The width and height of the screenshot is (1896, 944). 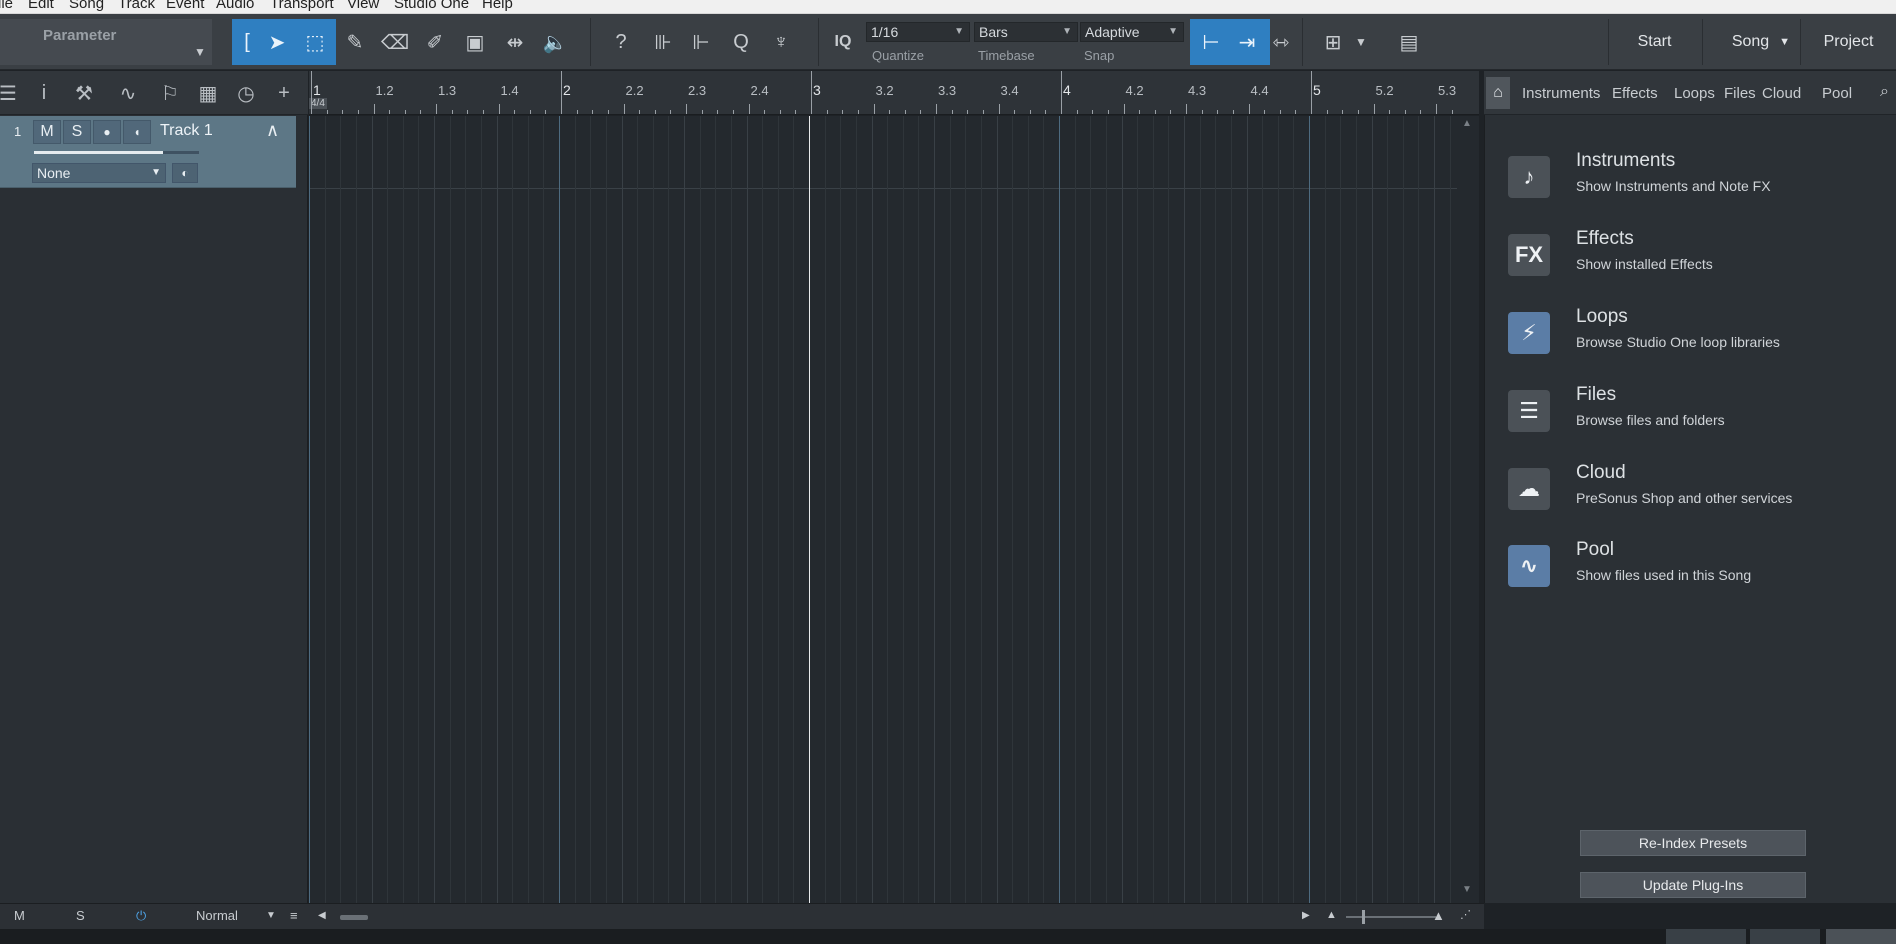 I want to click on input-dropdown: None ▼, so click(x=99, y=173).